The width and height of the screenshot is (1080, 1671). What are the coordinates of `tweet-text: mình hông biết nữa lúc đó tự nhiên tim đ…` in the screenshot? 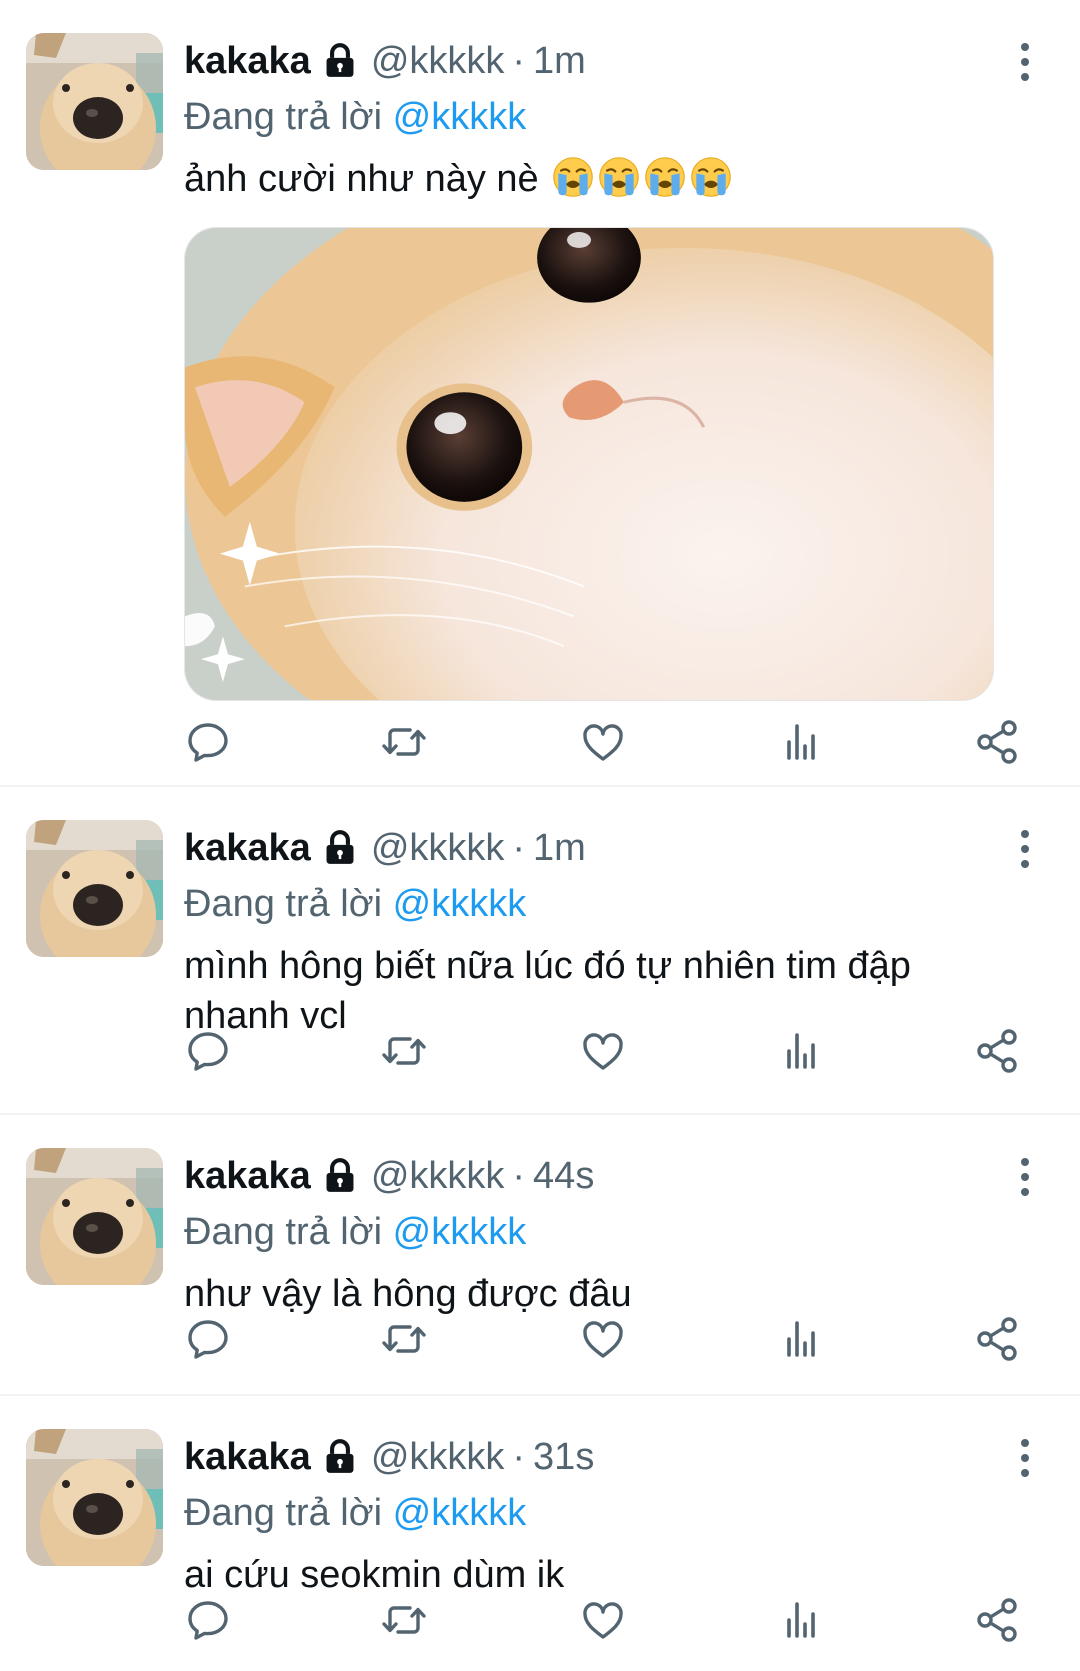 It's located at (547, 991).